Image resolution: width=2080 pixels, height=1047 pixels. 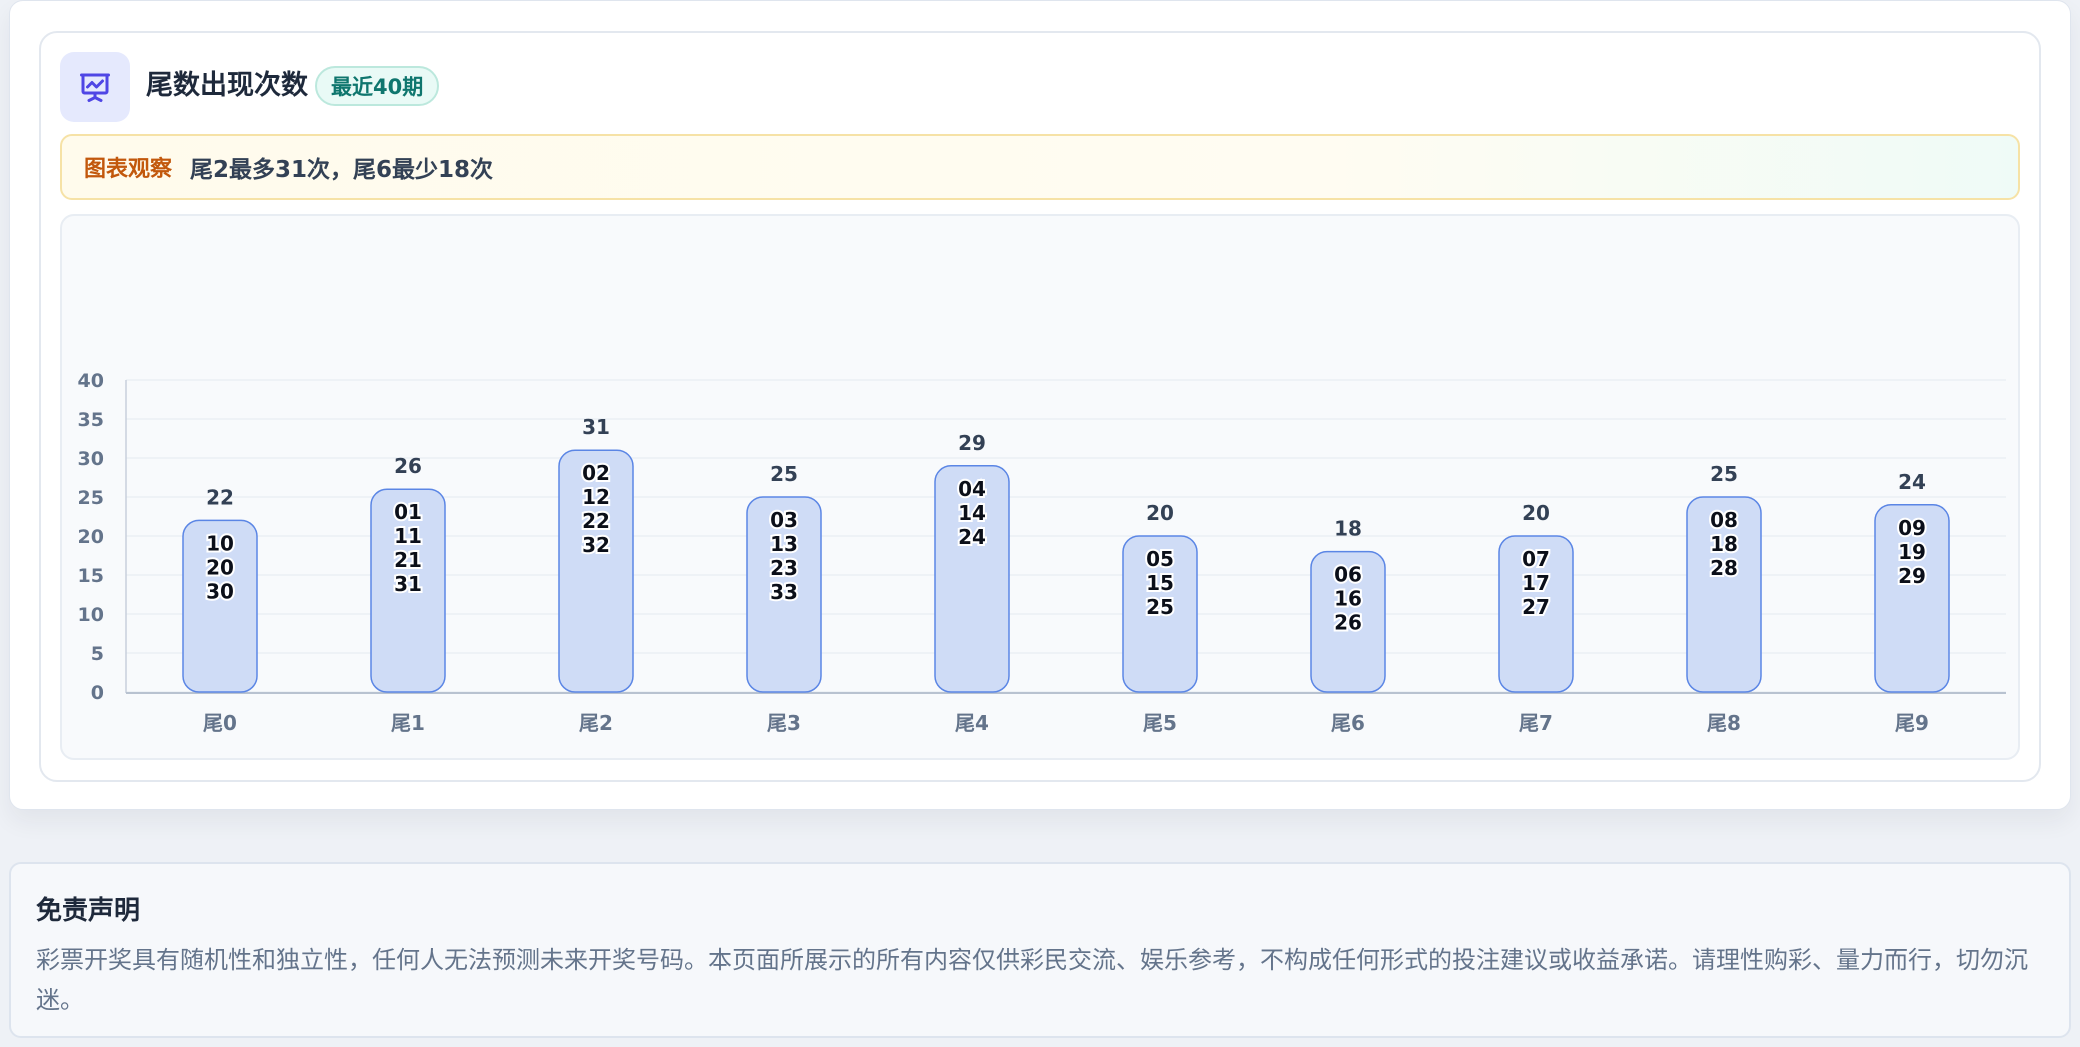 What do you see at coordinates (1536, 723) in the screenshot?
I see `x-tick-label: 尾7` at bounding box center [1536, 723].